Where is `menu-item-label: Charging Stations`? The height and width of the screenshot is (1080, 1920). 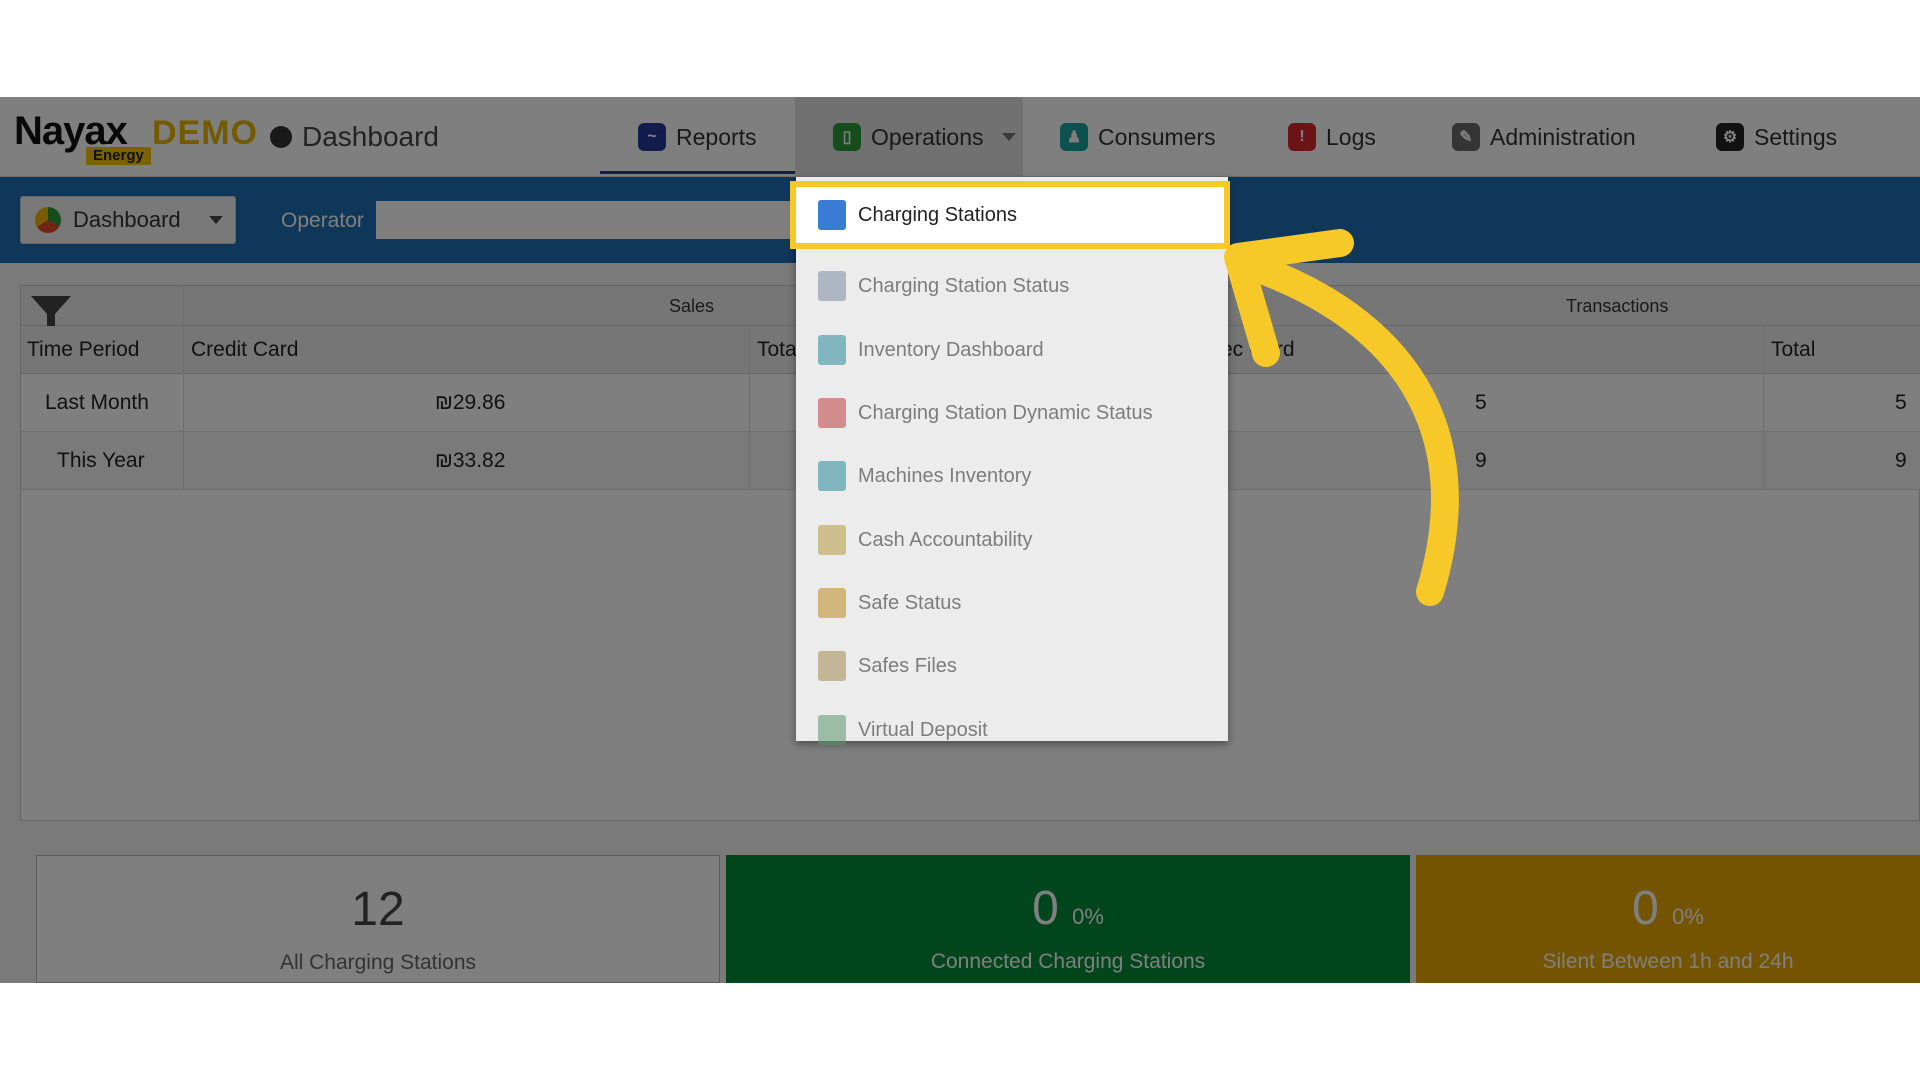
menu-item-label: Charging Stations is located at coordinates (937, 214).